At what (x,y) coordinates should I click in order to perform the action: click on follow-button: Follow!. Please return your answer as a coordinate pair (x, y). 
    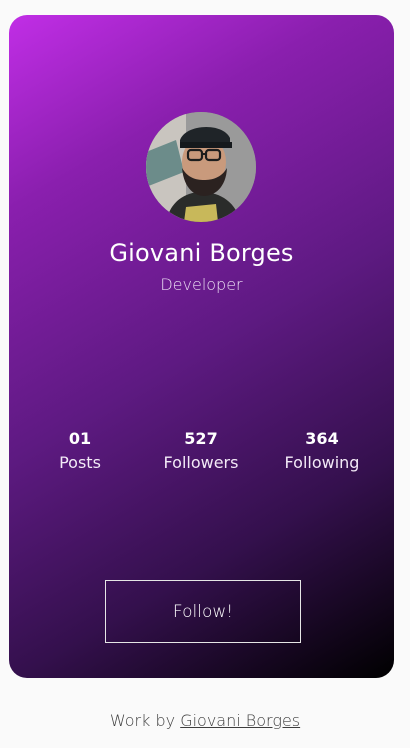
    Looking at the image, I should click on (203, 611).